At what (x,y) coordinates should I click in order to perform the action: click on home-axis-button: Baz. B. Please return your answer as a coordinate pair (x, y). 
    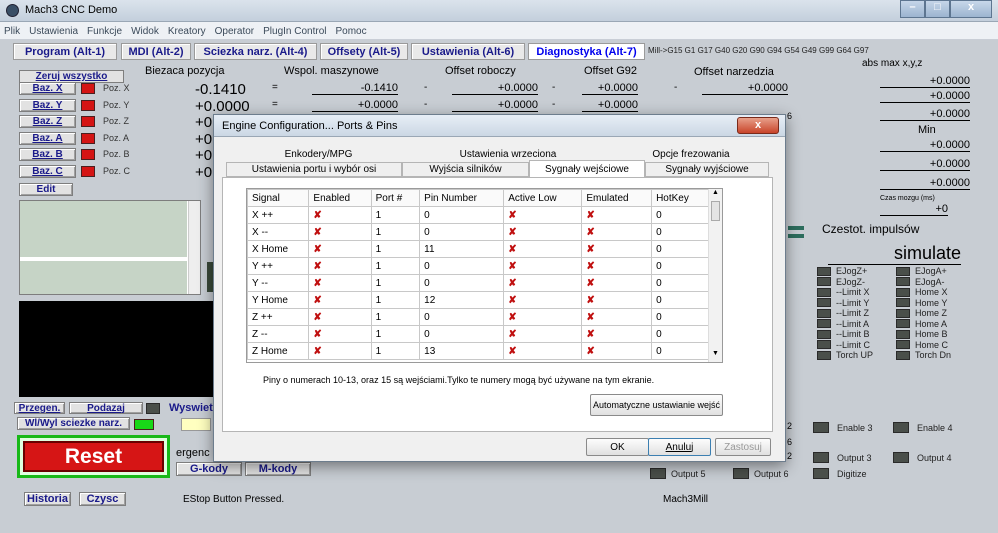
    Looking at the image, I should click on (47, 154).